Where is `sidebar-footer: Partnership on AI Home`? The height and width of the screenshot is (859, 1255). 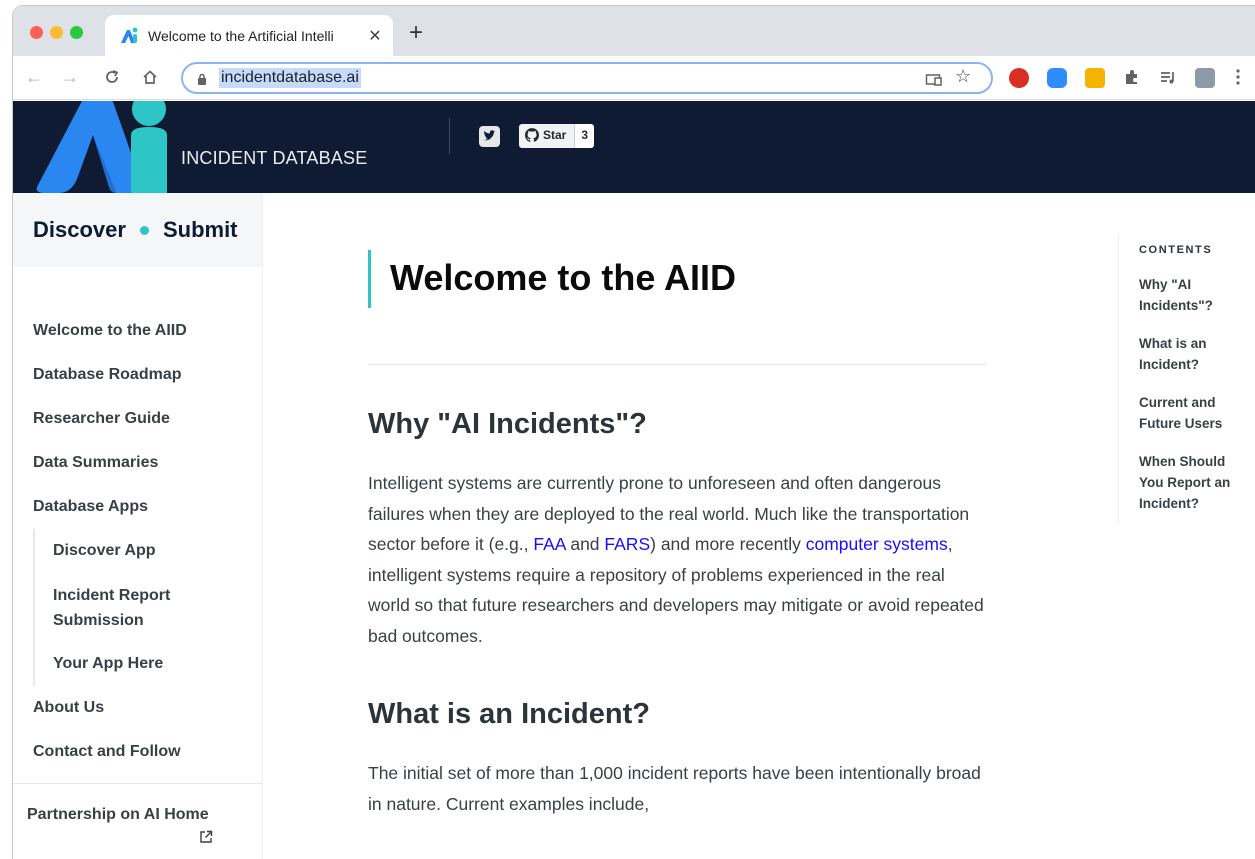 sidebar-footer: Partnership on AI Home is located at coordinates (137, 814).